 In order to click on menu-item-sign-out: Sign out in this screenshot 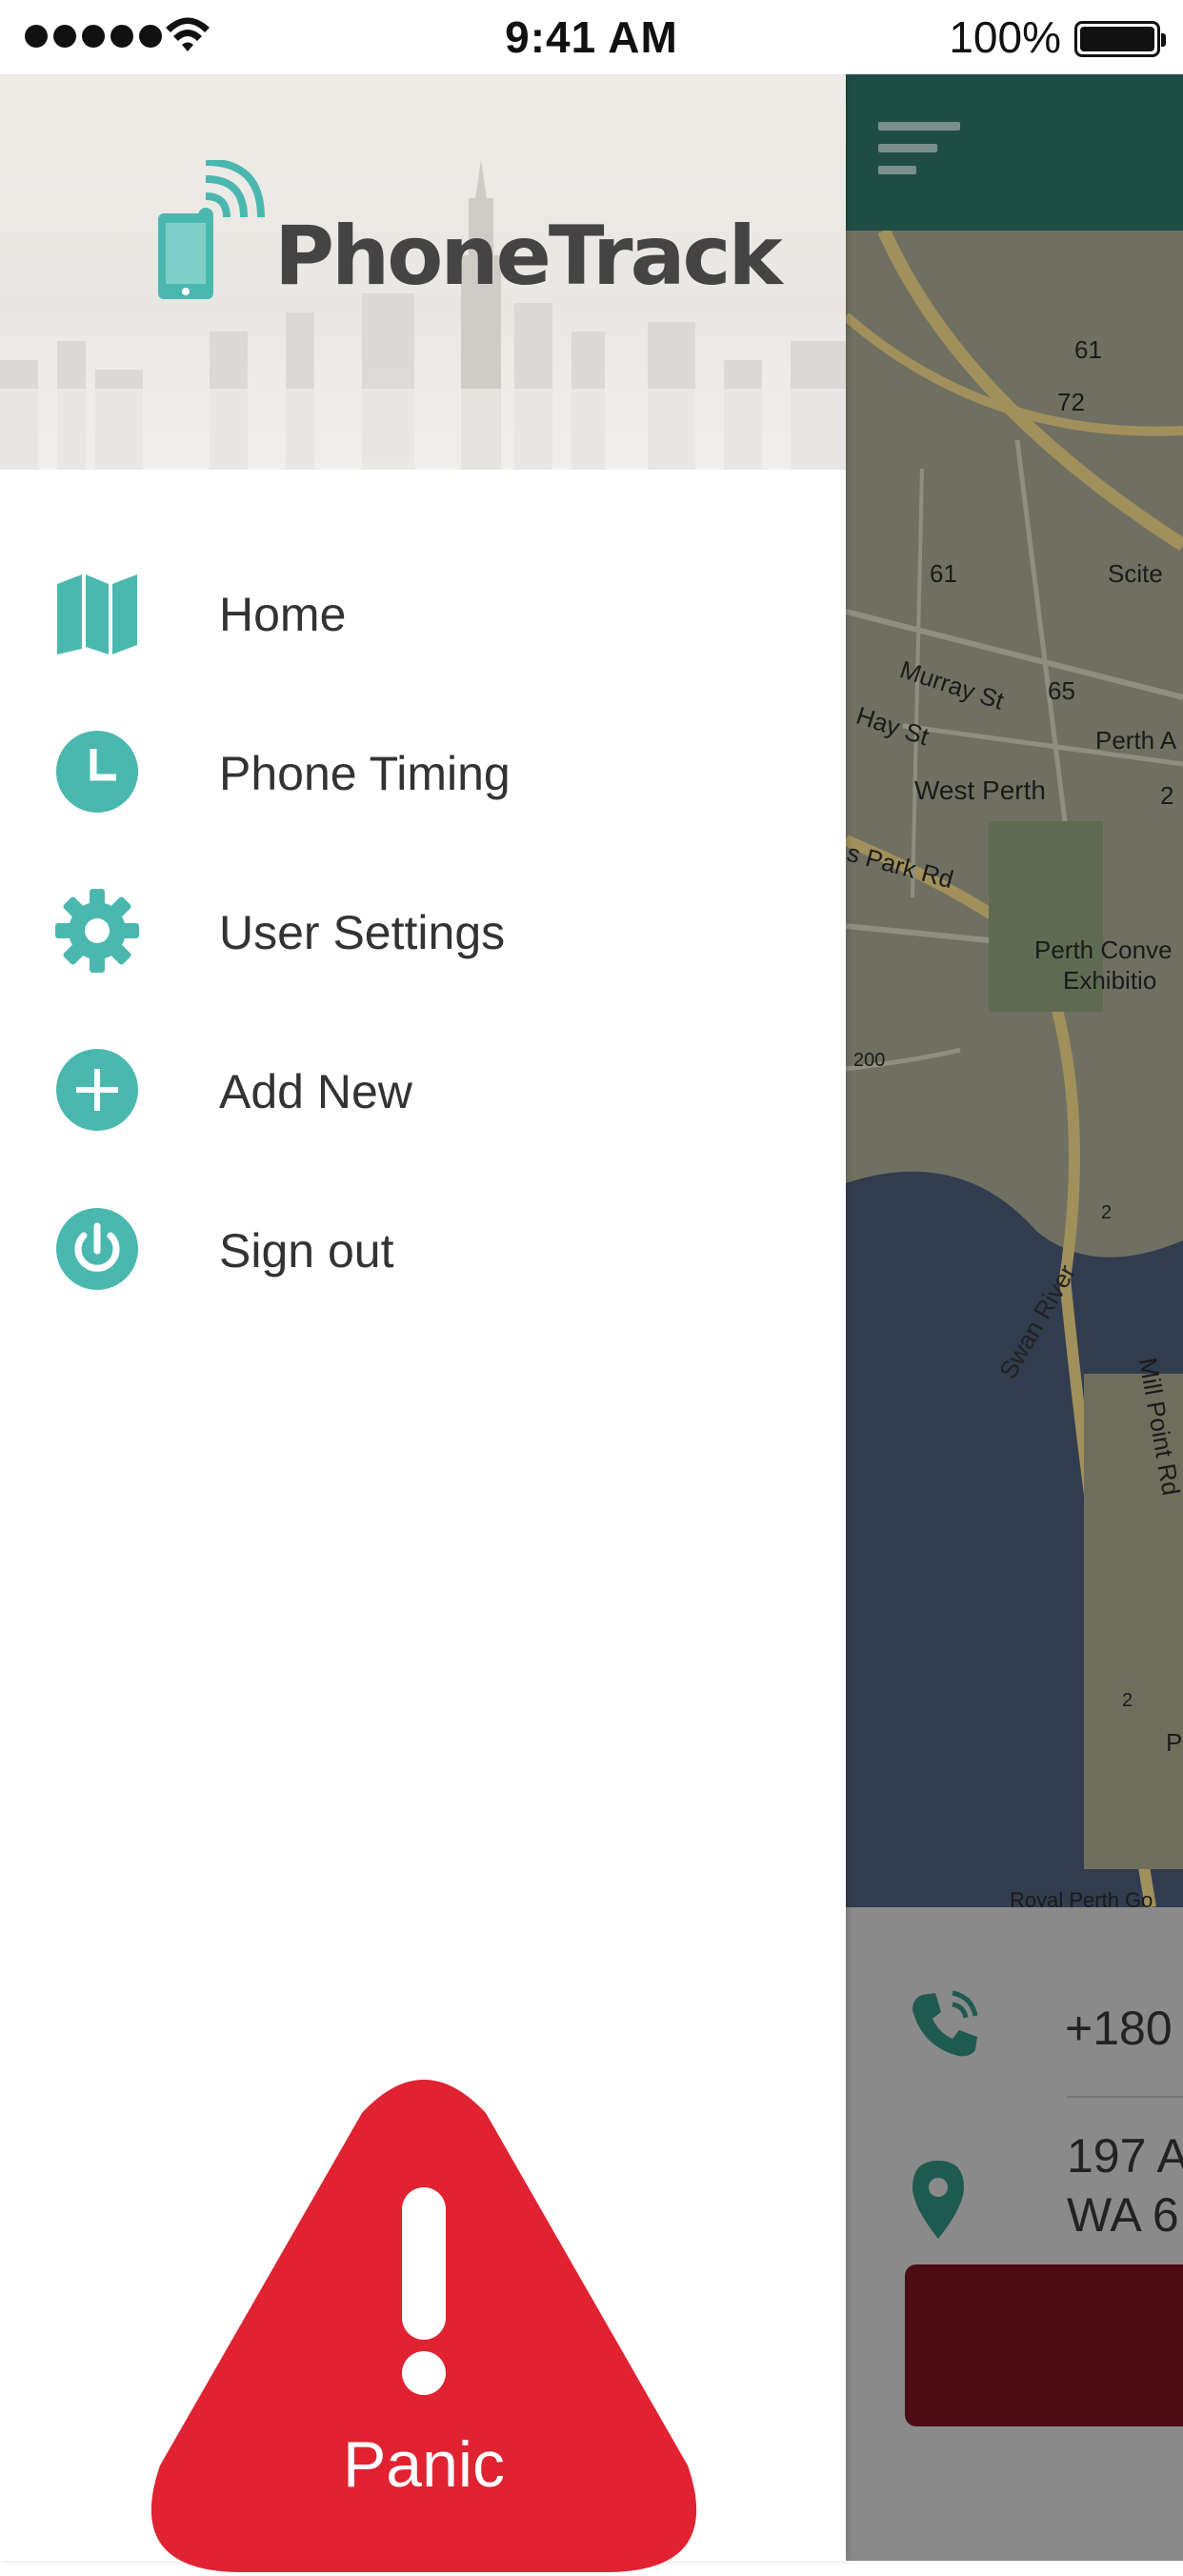, I will do `click(423, 1247)`.